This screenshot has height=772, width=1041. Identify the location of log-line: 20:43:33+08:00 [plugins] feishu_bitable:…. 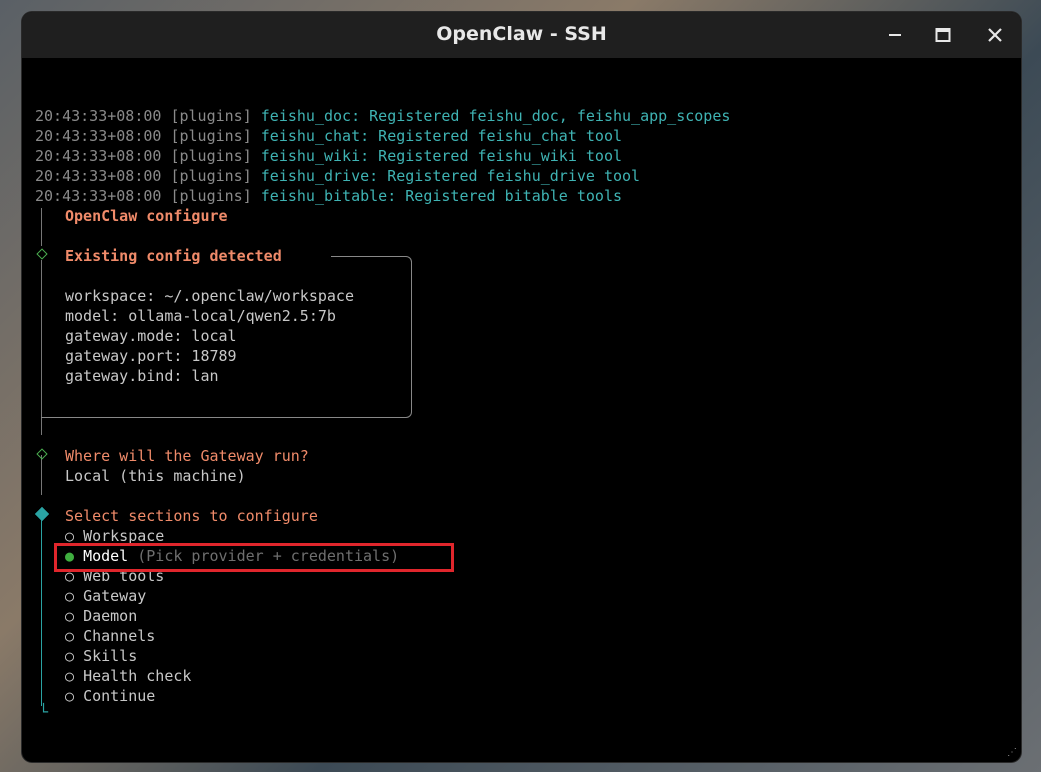
(329, 196).